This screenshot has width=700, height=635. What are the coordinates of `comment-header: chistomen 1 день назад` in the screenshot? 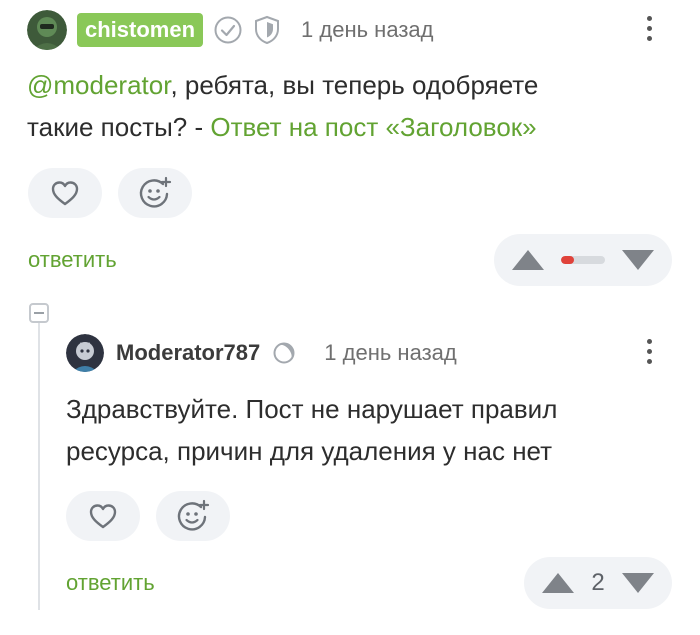 It's located at (230, 30).